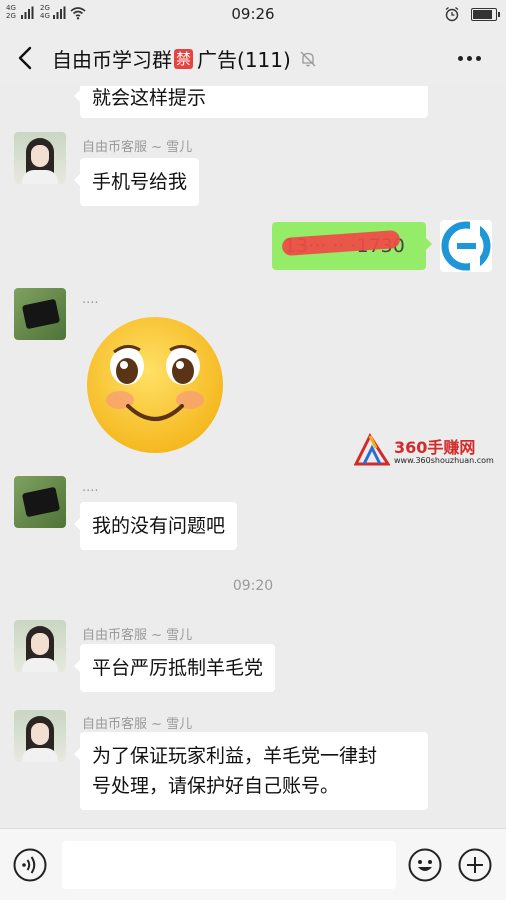  Describe the element at coordinates (149, 98) in the screenshot. I see `message-text: 就会这样提示` at that location.